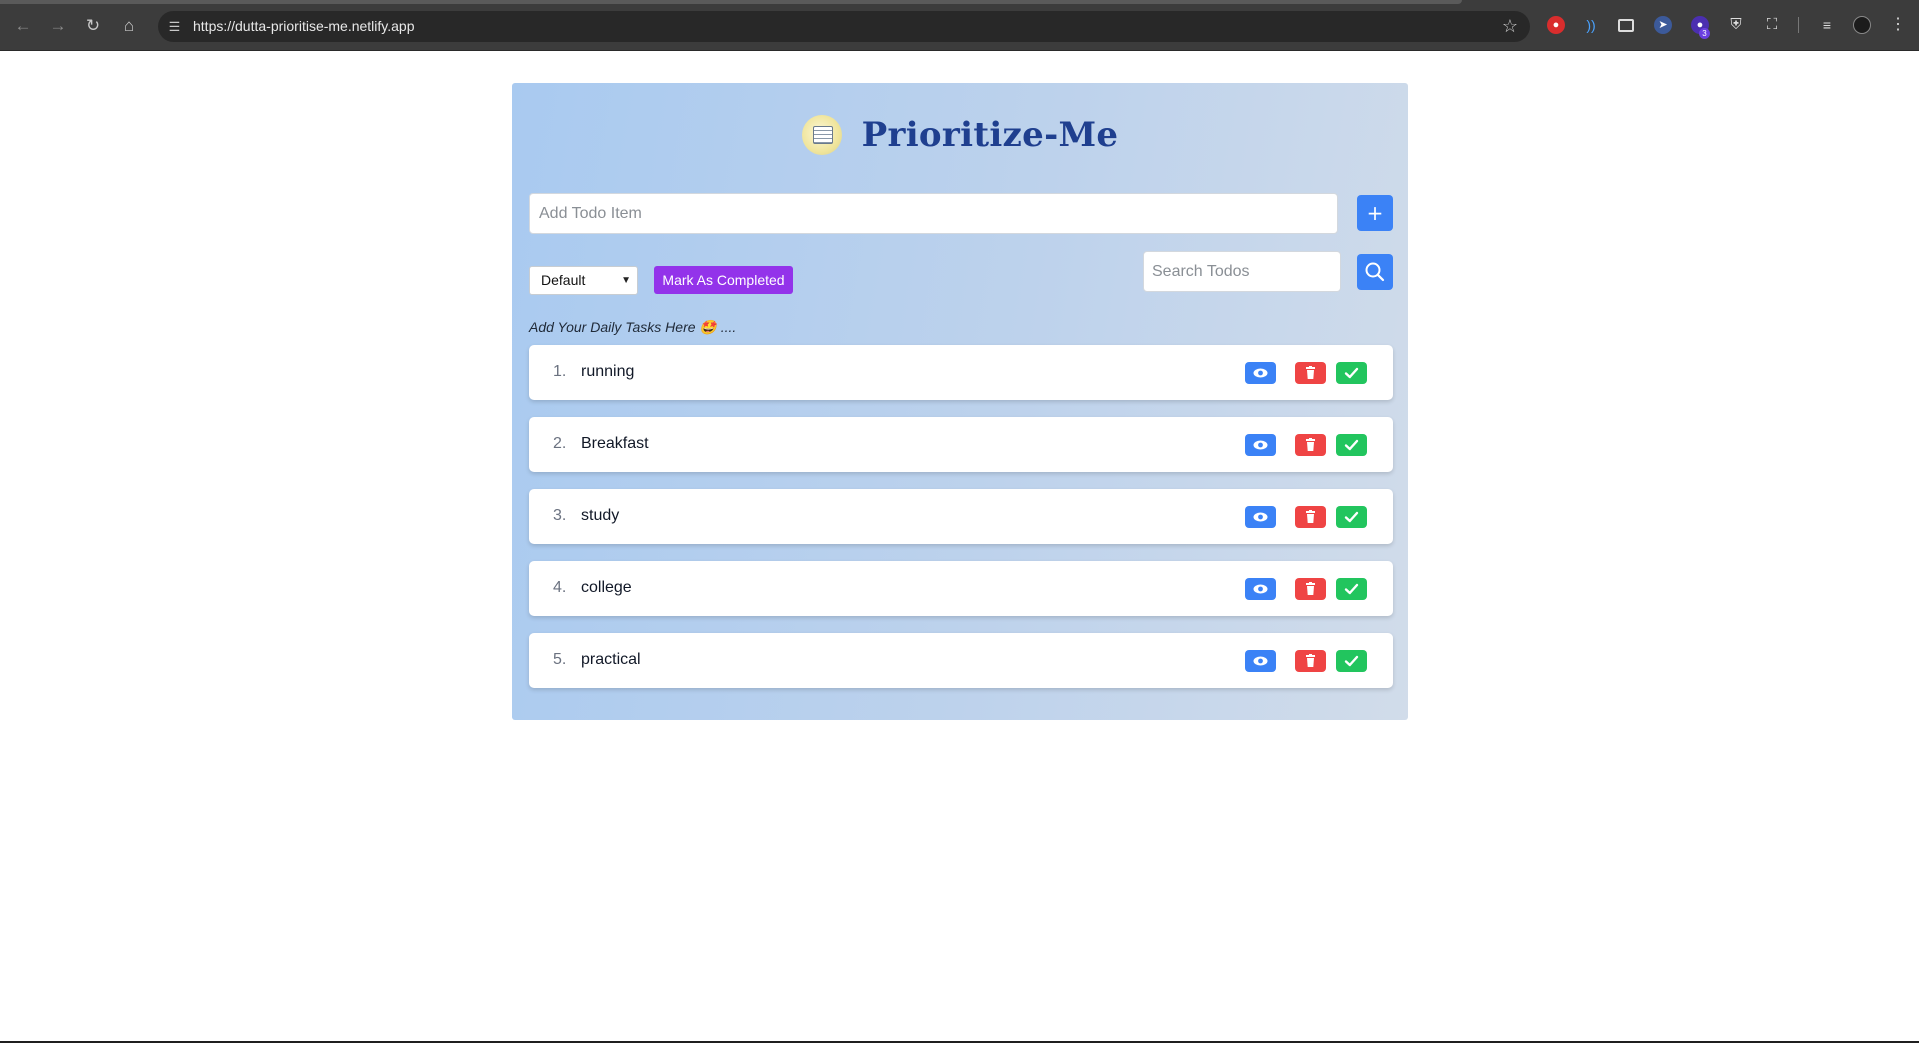  I want to click on search-button, so click(1375, 272).